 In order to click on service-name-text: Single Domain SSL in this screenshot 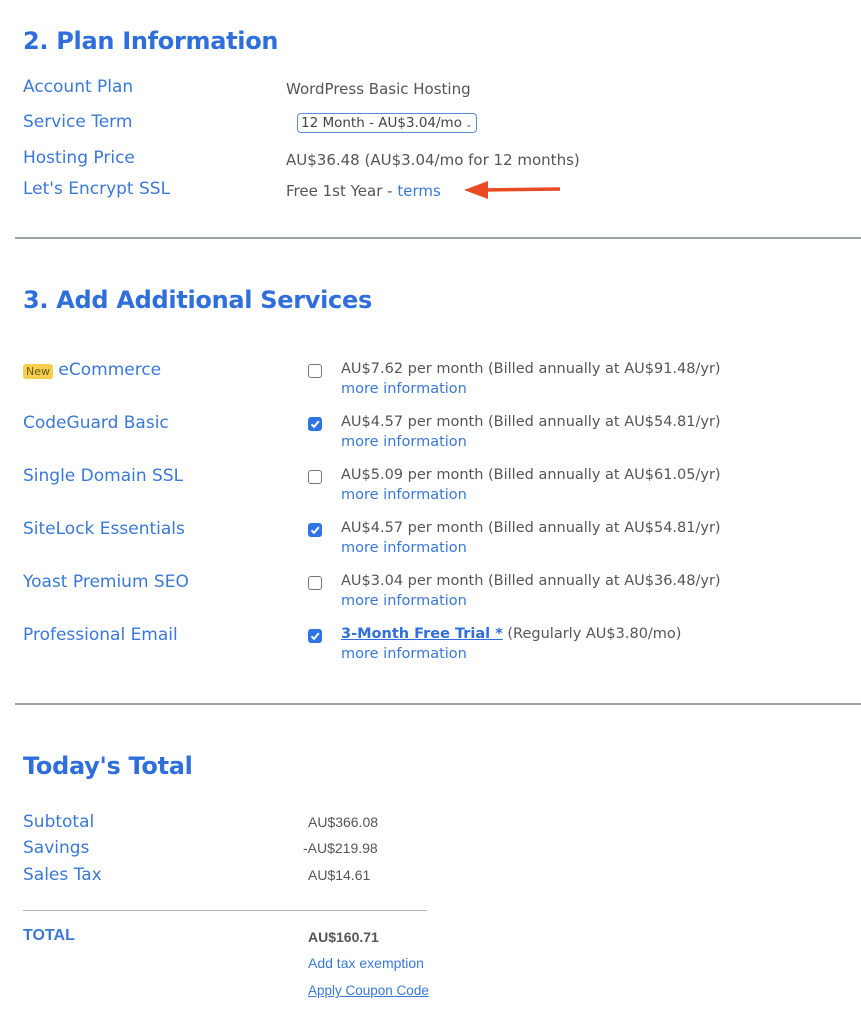, I will do `click(103, 476)`.